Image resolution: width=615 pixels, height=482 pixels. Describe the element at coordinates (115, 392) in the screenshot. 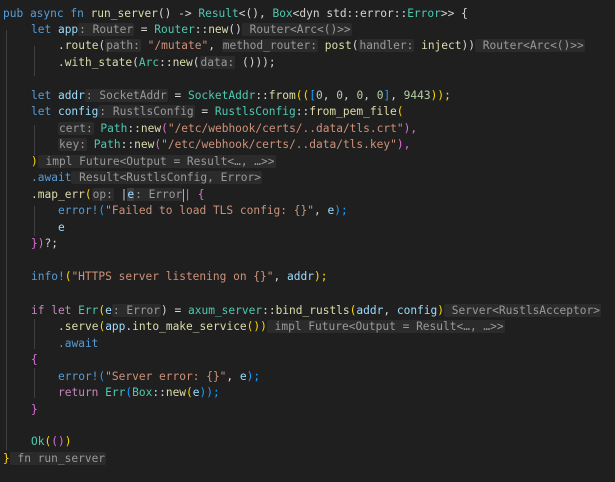

I see `type-name: Err` at that location.